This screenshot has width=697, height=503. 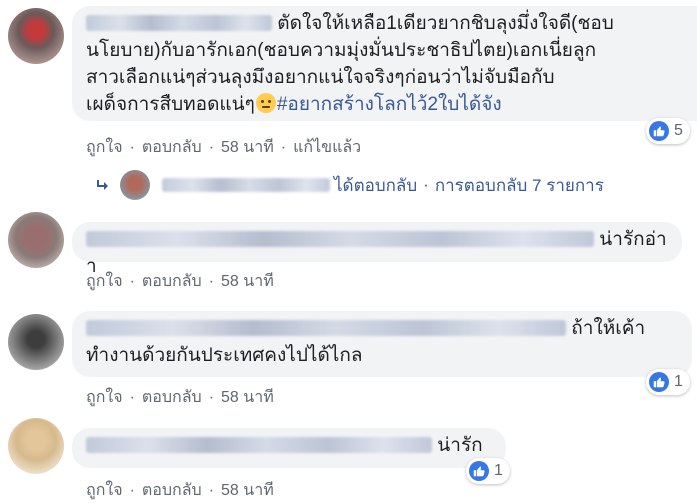 I want to click on reply-count: การตอบกลับ 7 รายการ, so click(x=519, y=185).